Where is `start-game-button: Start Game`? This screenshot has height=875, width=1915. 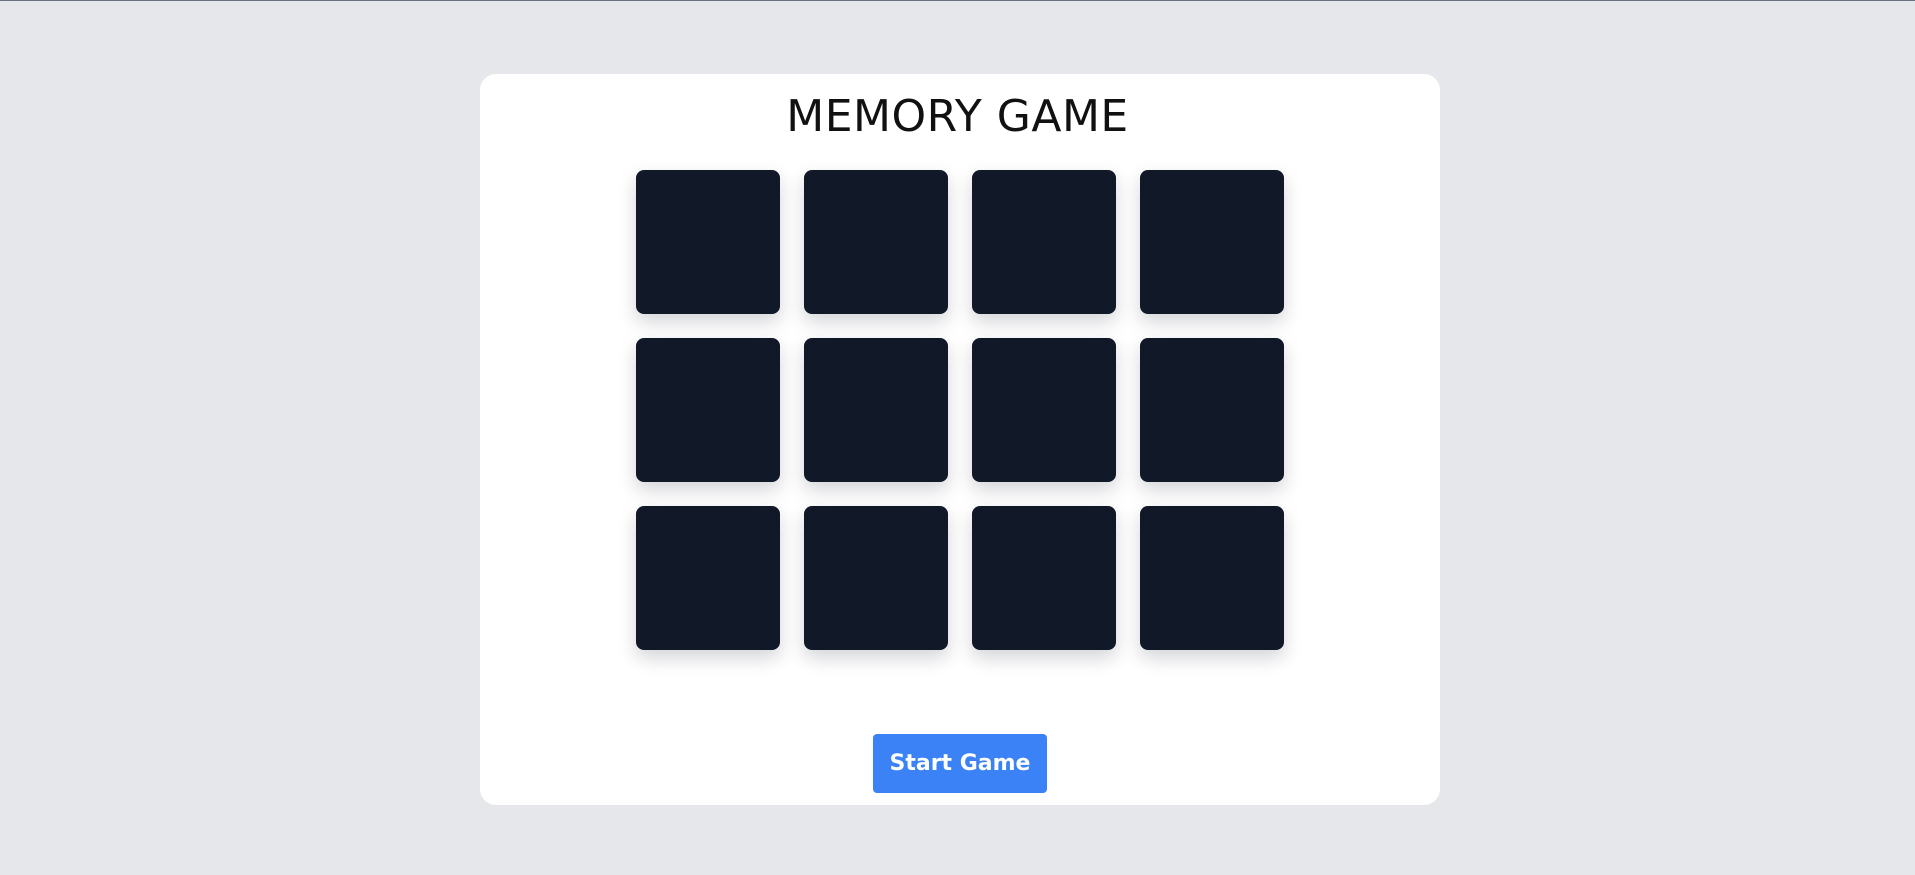 start-game-button: Start Game is located at coordinates (960, 763).